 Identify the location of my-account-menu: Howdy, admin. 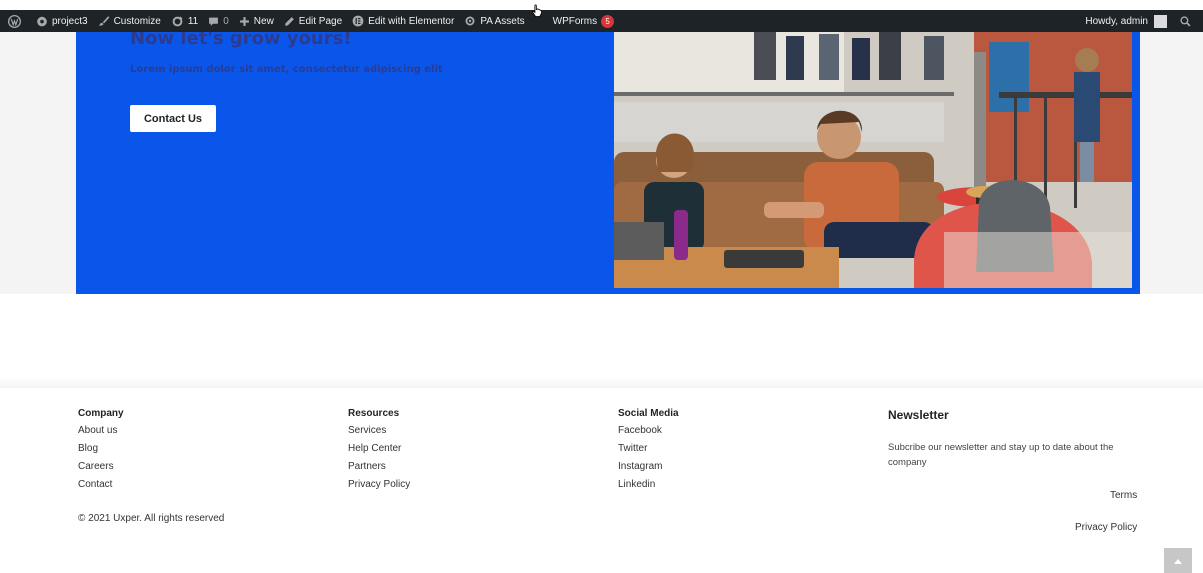
(1126, 21).